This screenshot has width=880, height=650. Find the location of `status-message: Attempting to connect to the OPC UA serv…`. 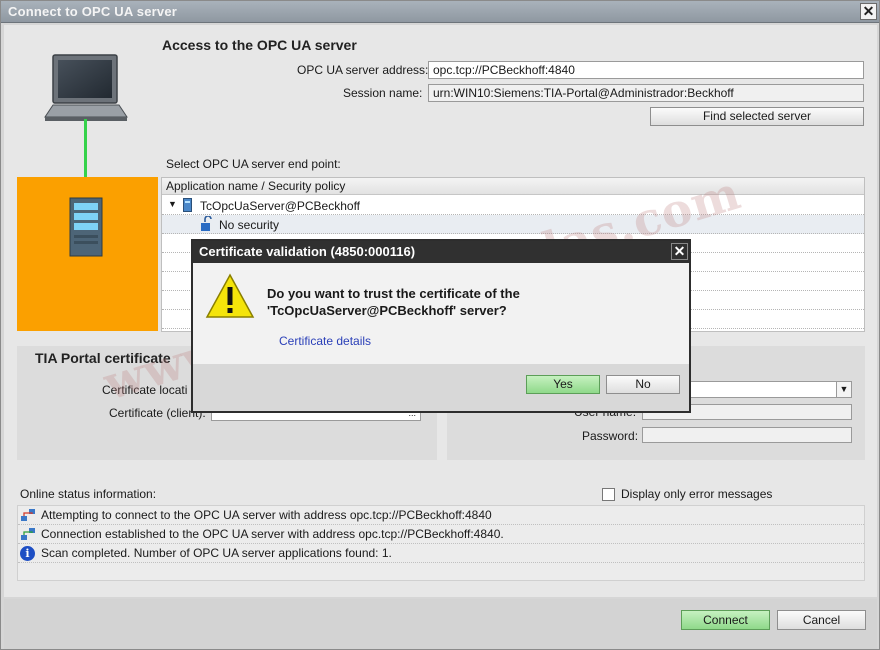

status-message: Attempting to connect to the OPC UA serv… is located at coordinates (266, 515).